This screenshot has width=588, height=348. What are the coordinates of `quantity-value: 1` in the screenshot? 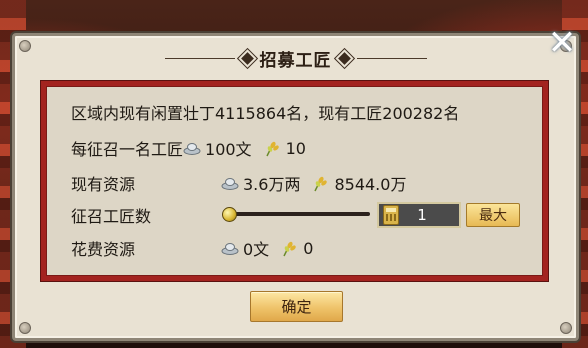 It's located at (422, 215).